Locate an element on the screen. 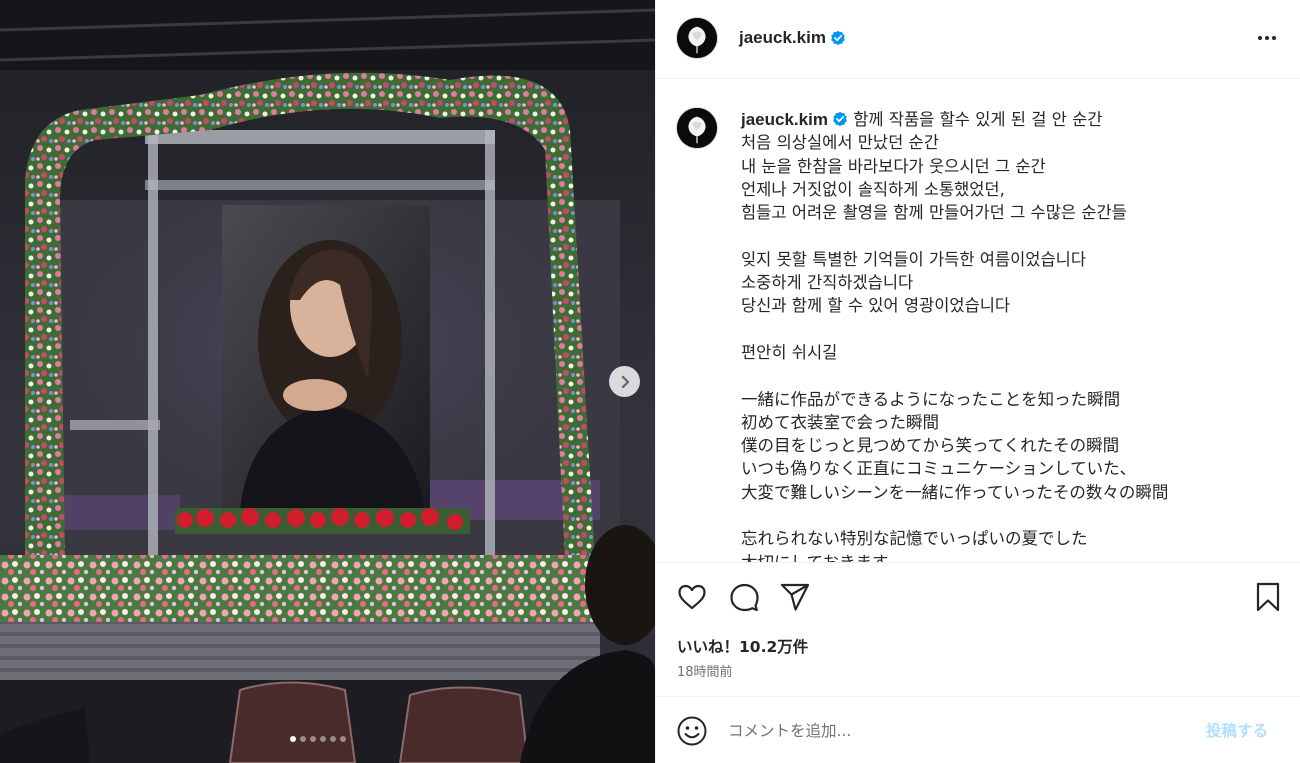 Image resolution: width=1300 pixels, height=763 pixels. chevron-right-icon is located at coordinates (625, 381).